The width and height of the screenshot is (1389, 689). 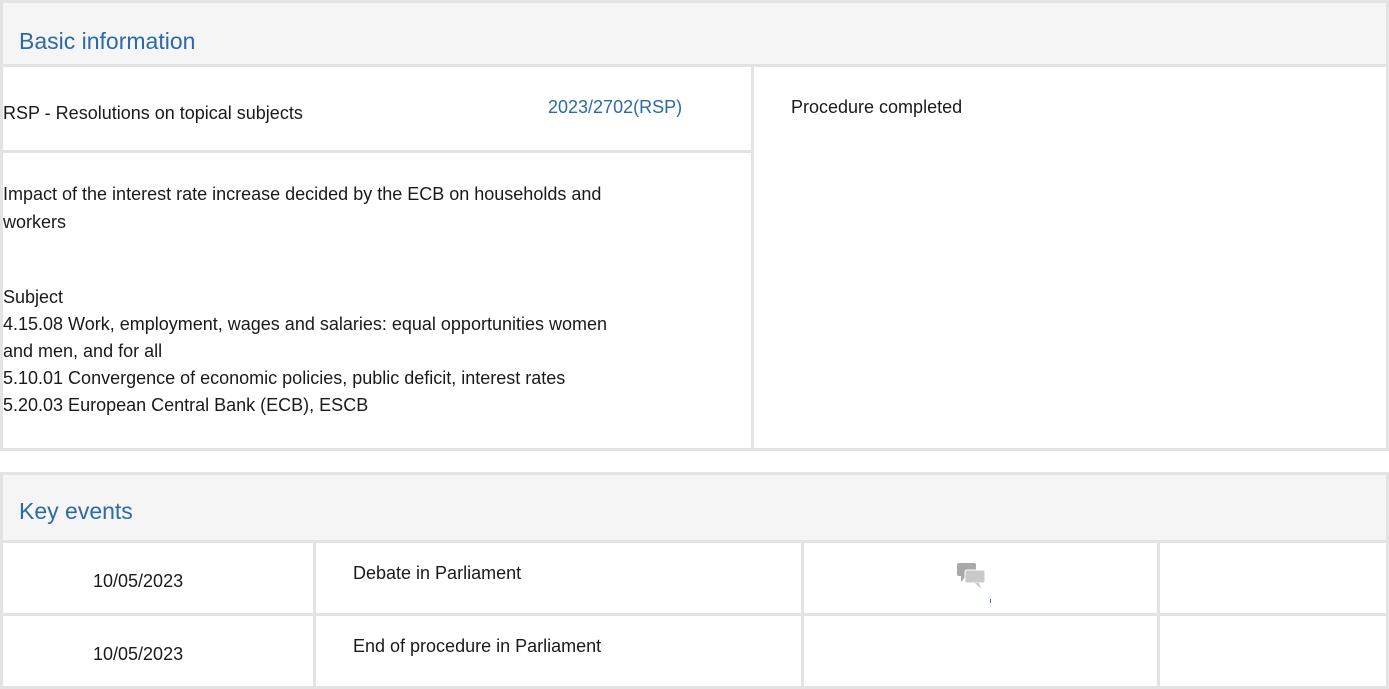 I want to click on subject-item: and men, and for all, so click(x=83, y=351).